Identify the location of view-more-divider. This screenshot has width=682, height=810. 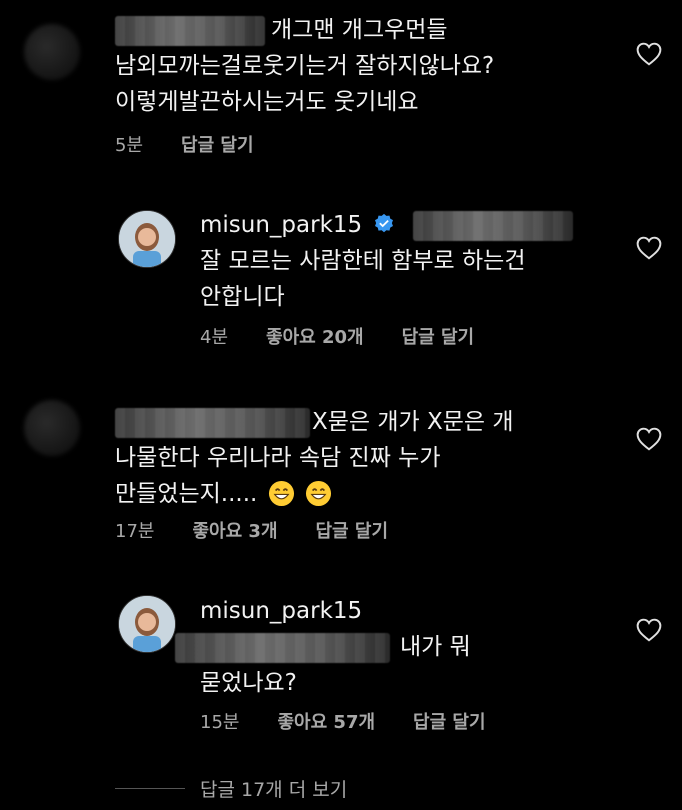
(150, 788).